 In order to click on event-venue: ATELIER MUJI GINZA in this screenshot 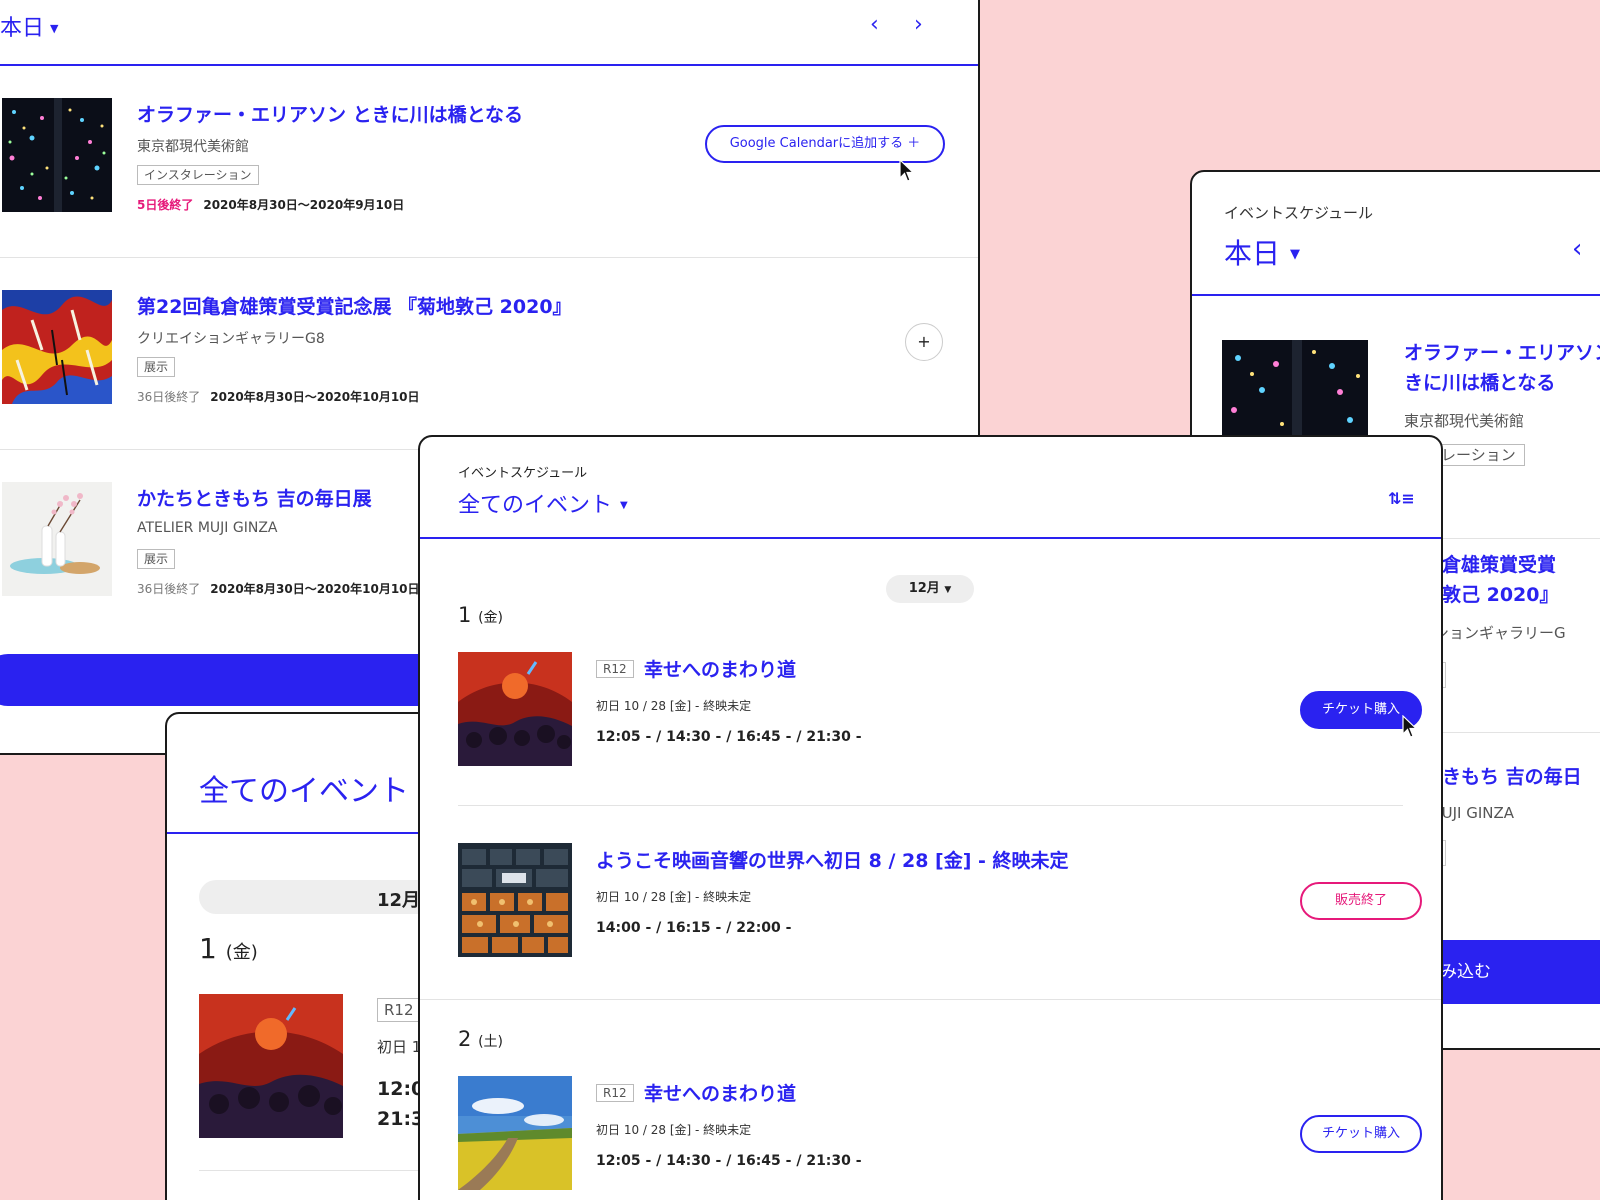, I will do `click(207, 528)`.